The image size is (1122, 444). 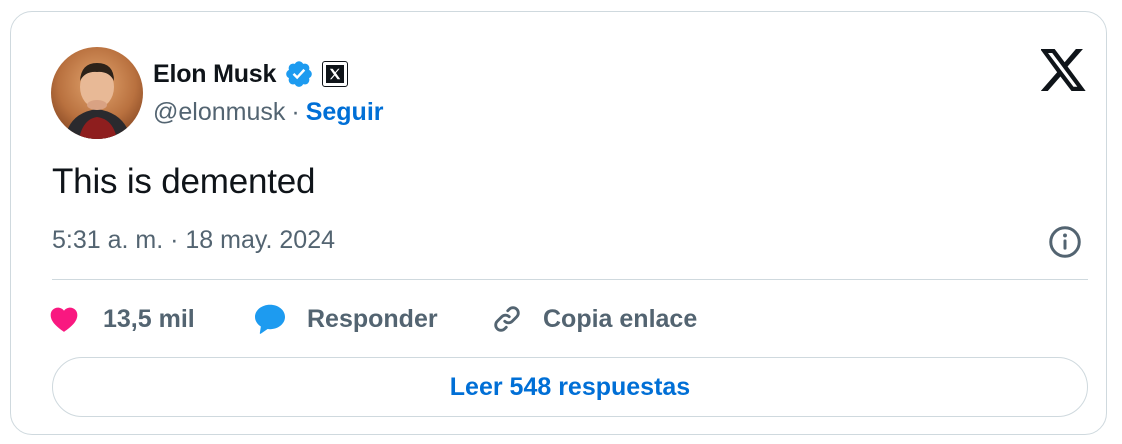 I want to click on follow-button: Seguir, so click(x=345, y=112).